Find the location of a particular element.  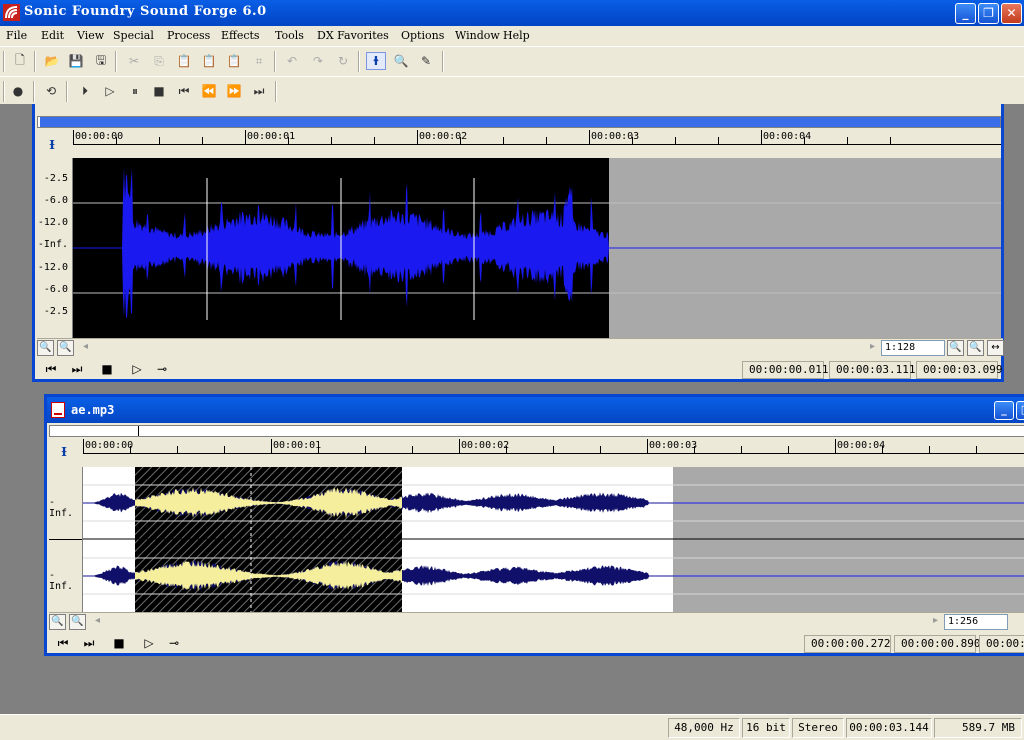

pause-icon: ⏸ is located at coordinates (135, 91).